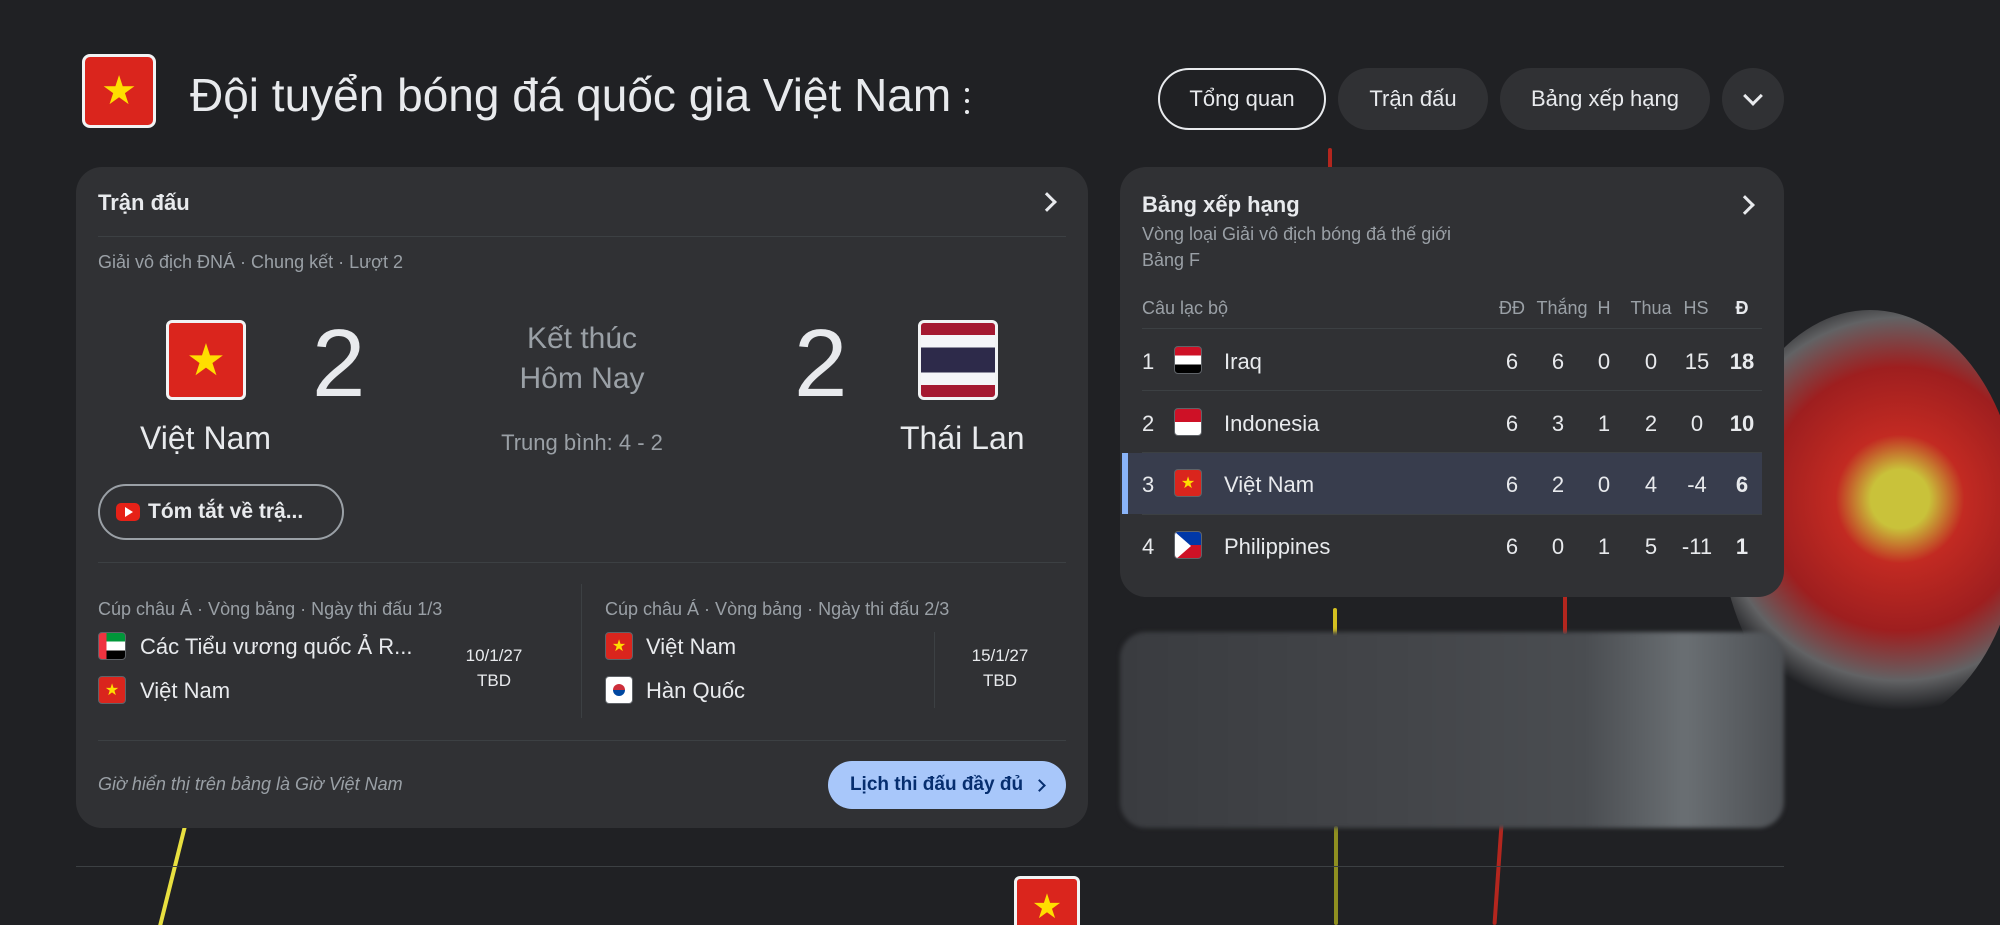 The height and width of the screenshot is (925, 2000). What do you see at coordinates (1188, 422) in the screenshot?
I see `indonesia-flag` at bounding box center [1188, 422].